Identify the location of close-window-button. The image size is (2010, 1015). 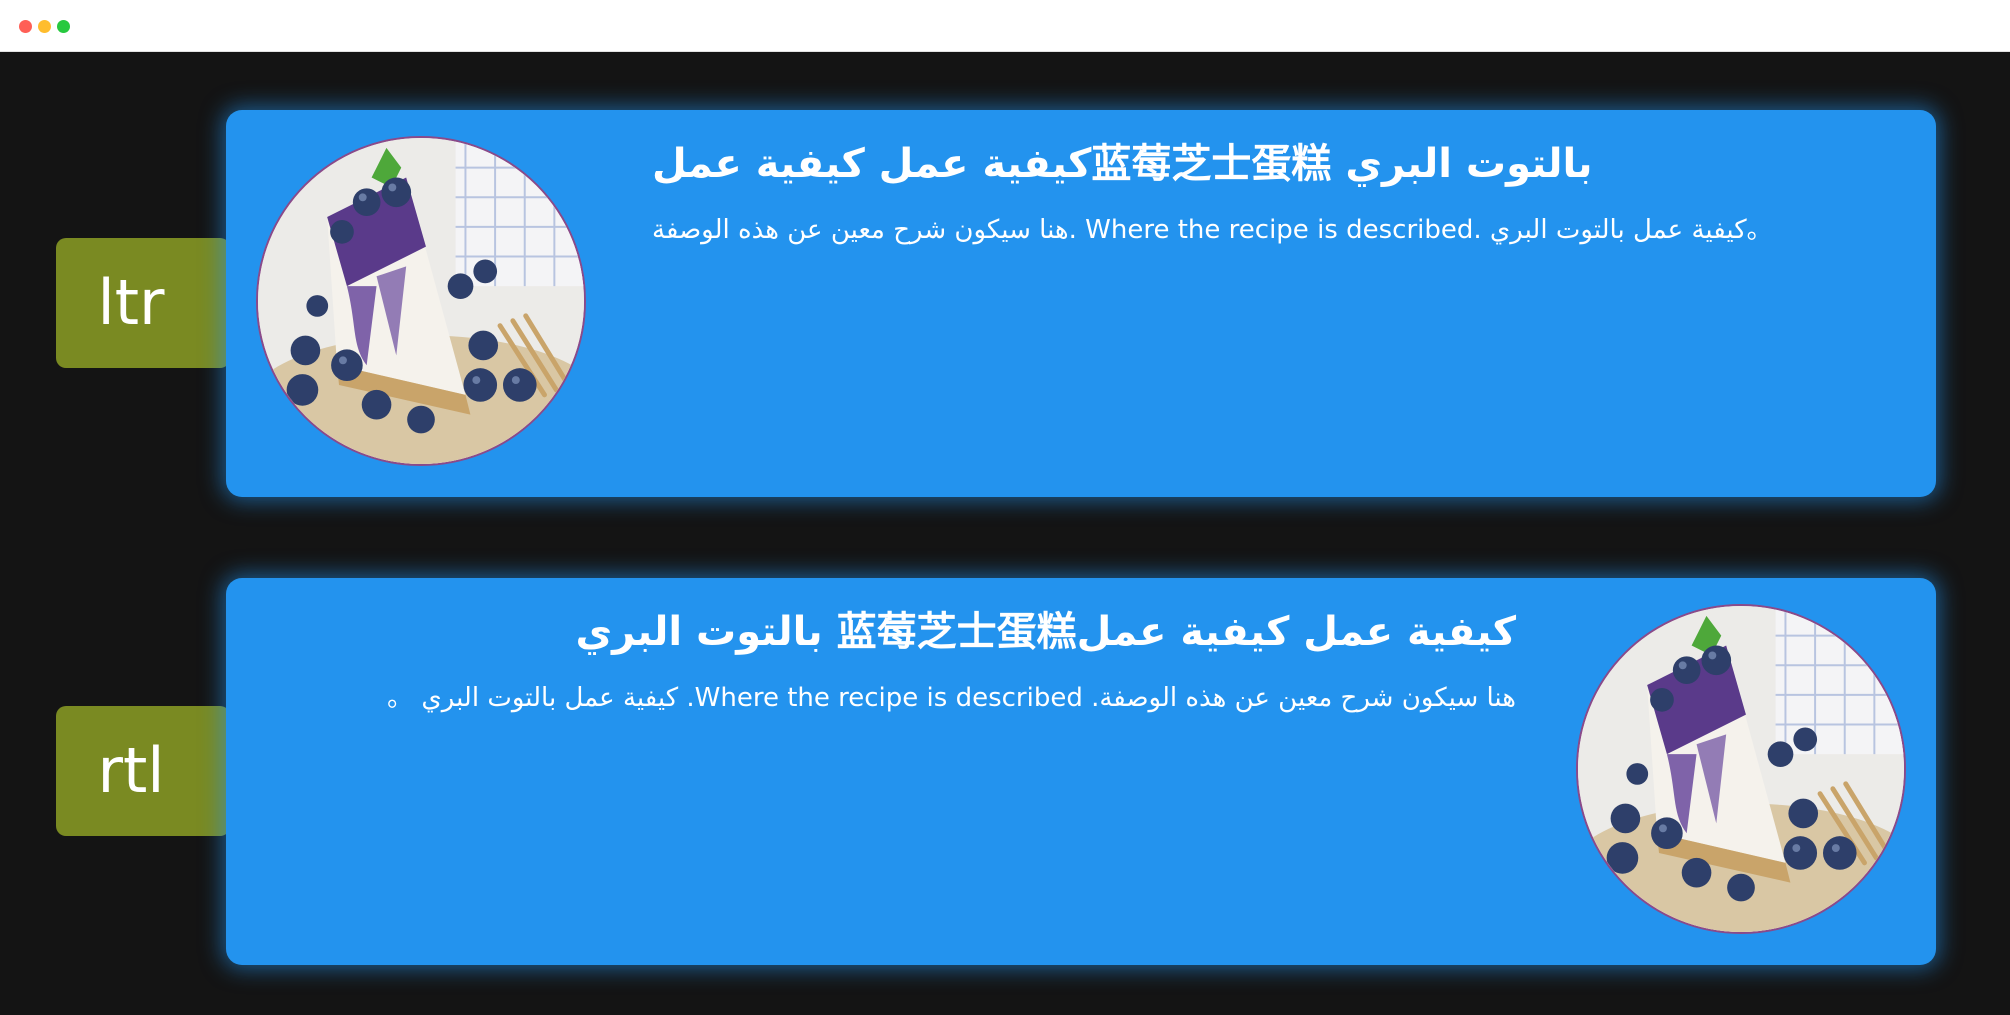
(25, 26).